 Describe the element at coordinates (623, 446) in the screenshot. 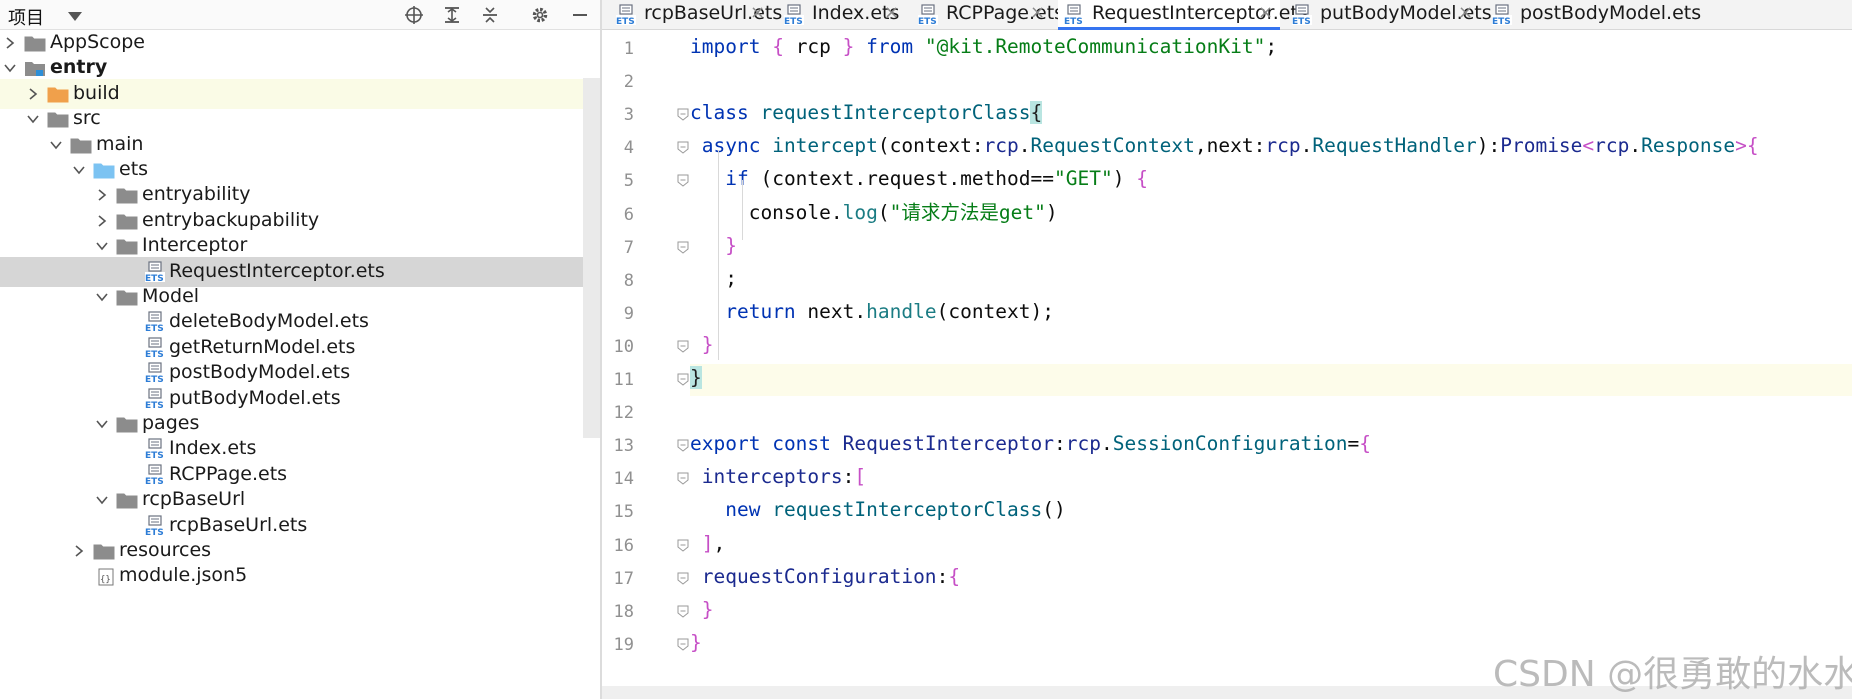

I see `line-number: 13` at that location.